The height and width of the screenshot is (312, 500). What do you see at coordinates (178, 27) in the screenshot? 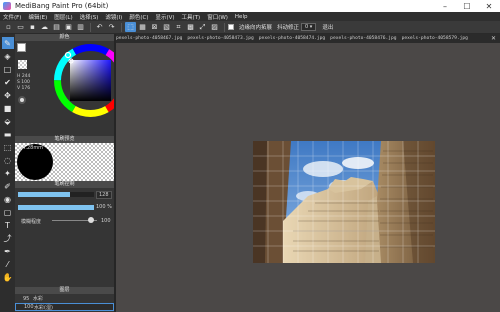
I see `crop-icon: ⌗` at bounding box center [178, 27].